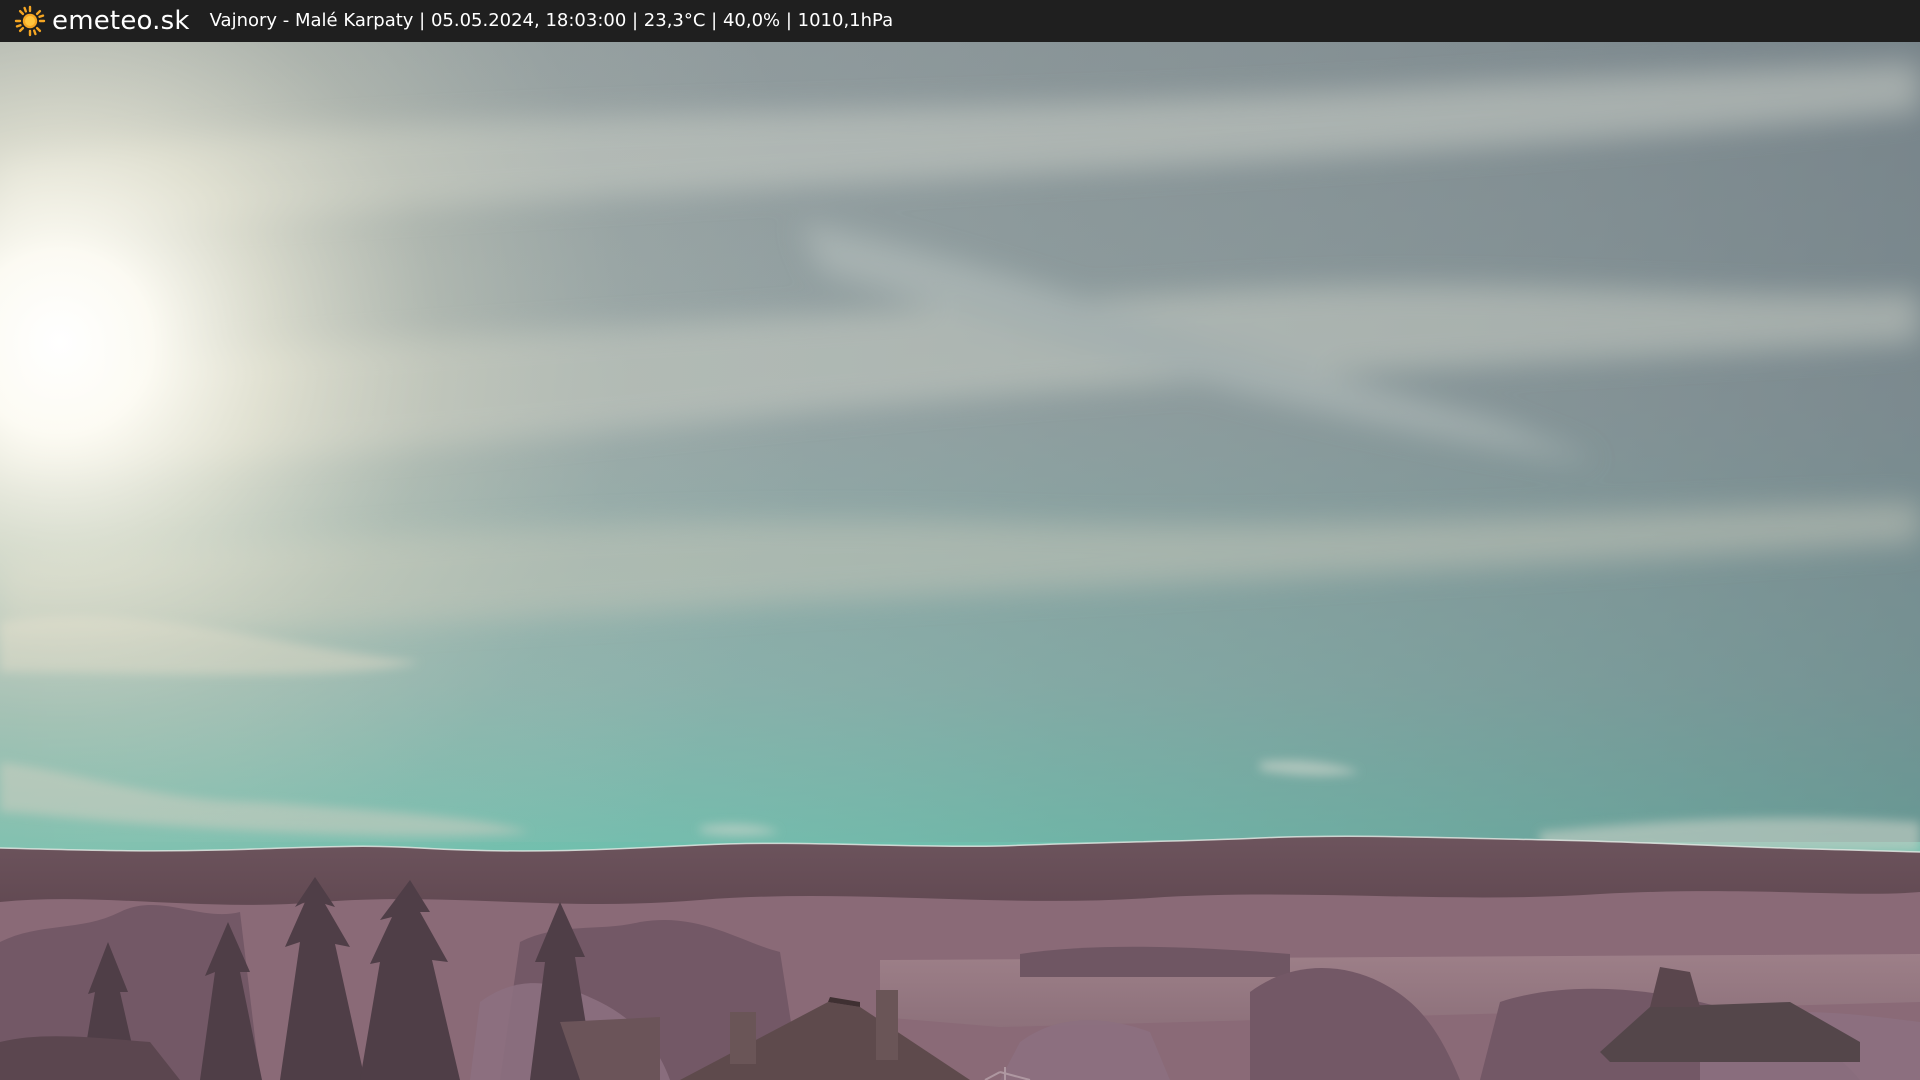 This screenshot has width=1920, height=1080. What do you see at coordinates (121, 21) in the screenshot?
I see `brand-name: emeteo.sk` at bounding box center [121, 21].